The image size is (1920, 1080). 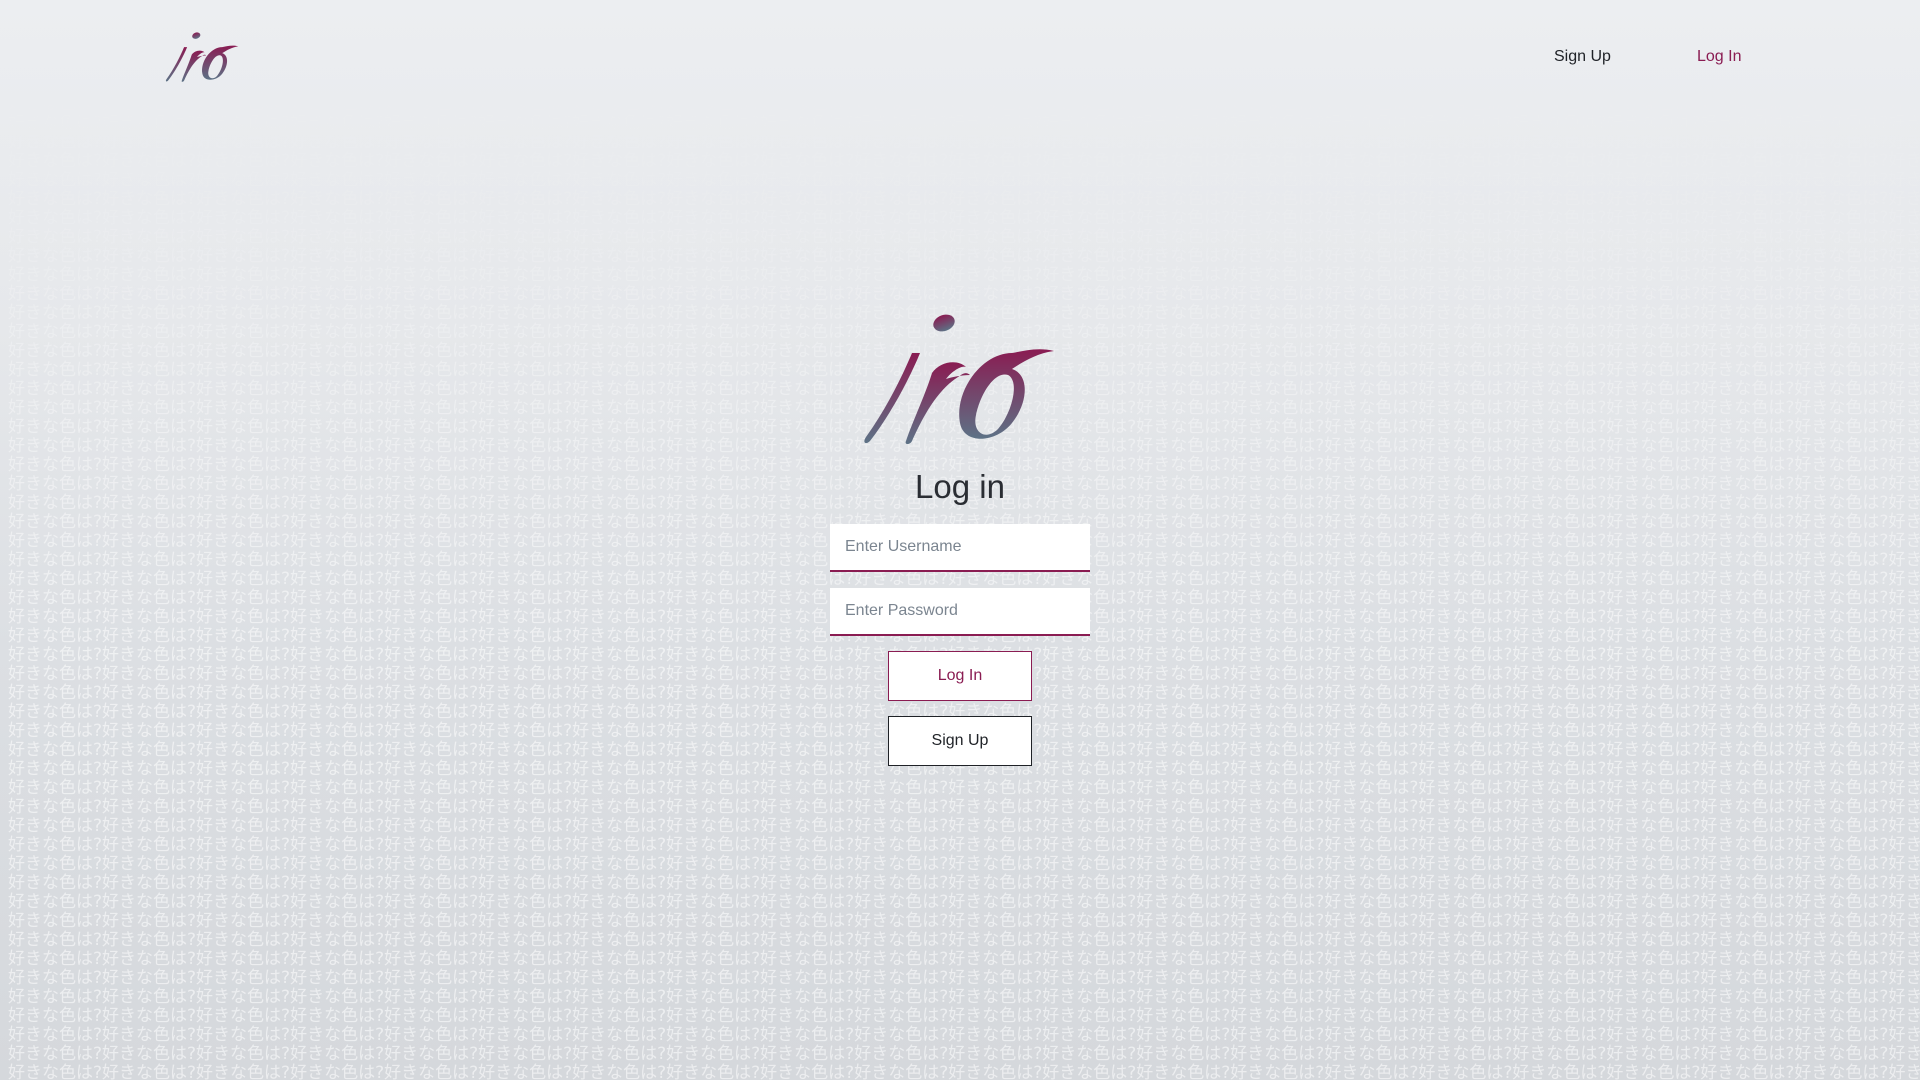 What do you see at coordinates (1719, 57) in the screenshot?
I see `nav-login-link: Log In` at bounding box center [1719, 57].